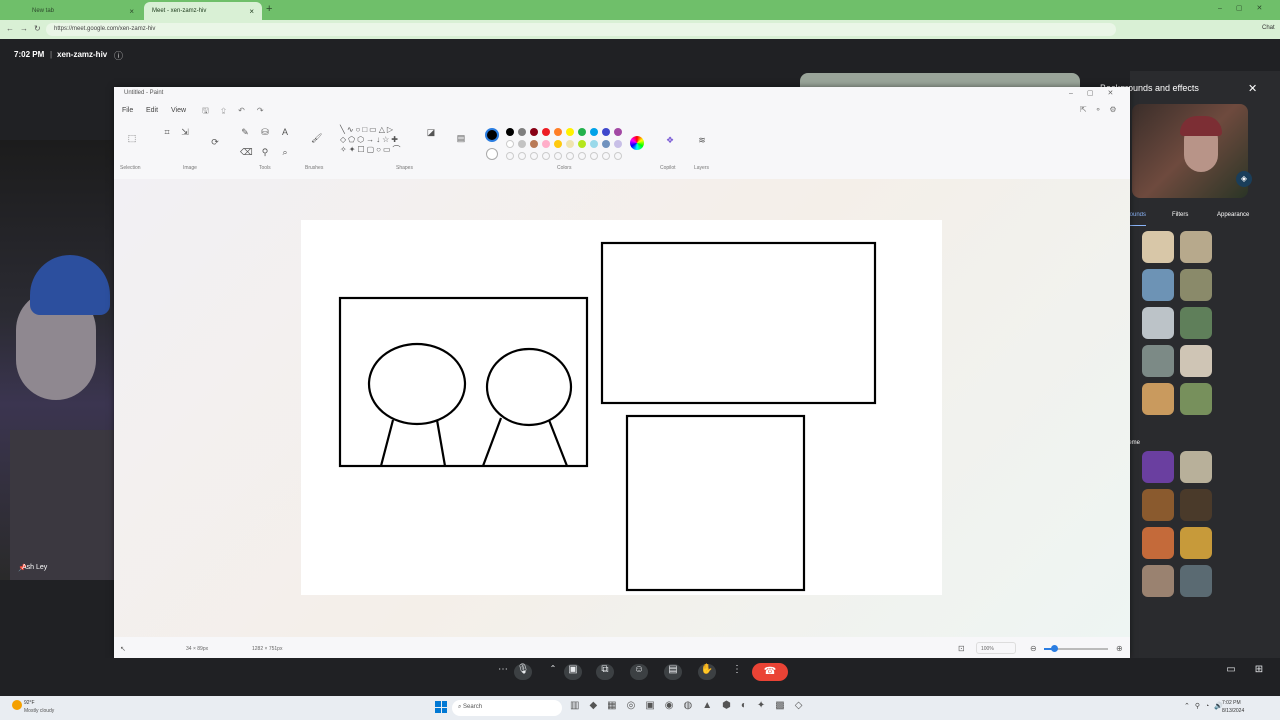 This screenshot has width=1280, height=720. Describe the element at coordinates (670, 140) in the screenshot. I see `copilot-icon: ❖` at that location.